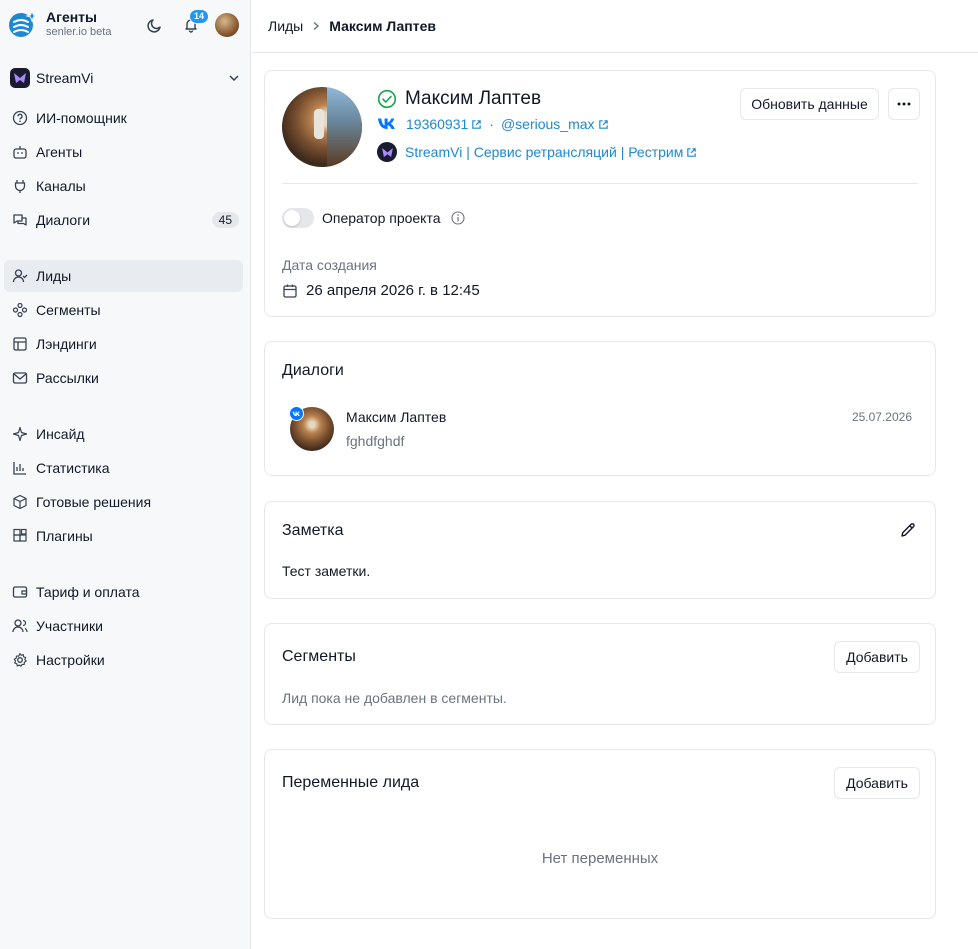  What do you see at coordinates (20, 626) in the screenshot?
I see `users-icon` at bounding box center [20, 626].